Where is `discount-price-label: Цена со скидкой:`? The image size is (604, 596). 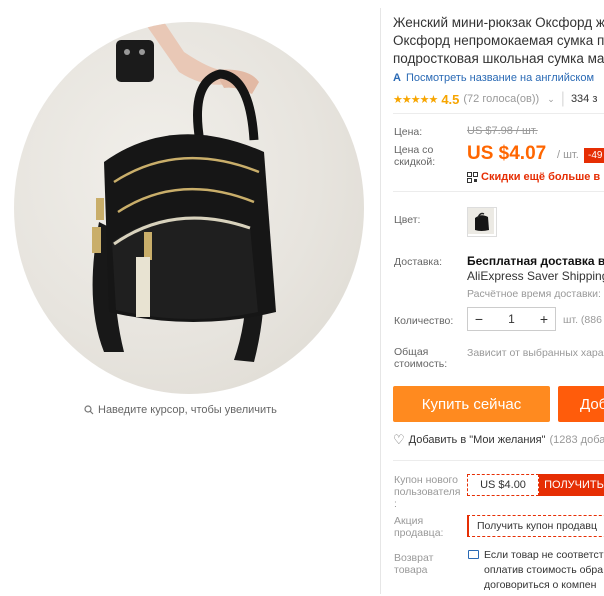 discount-price-label: Цена со скидкой: is located at coordinates (414, 156).